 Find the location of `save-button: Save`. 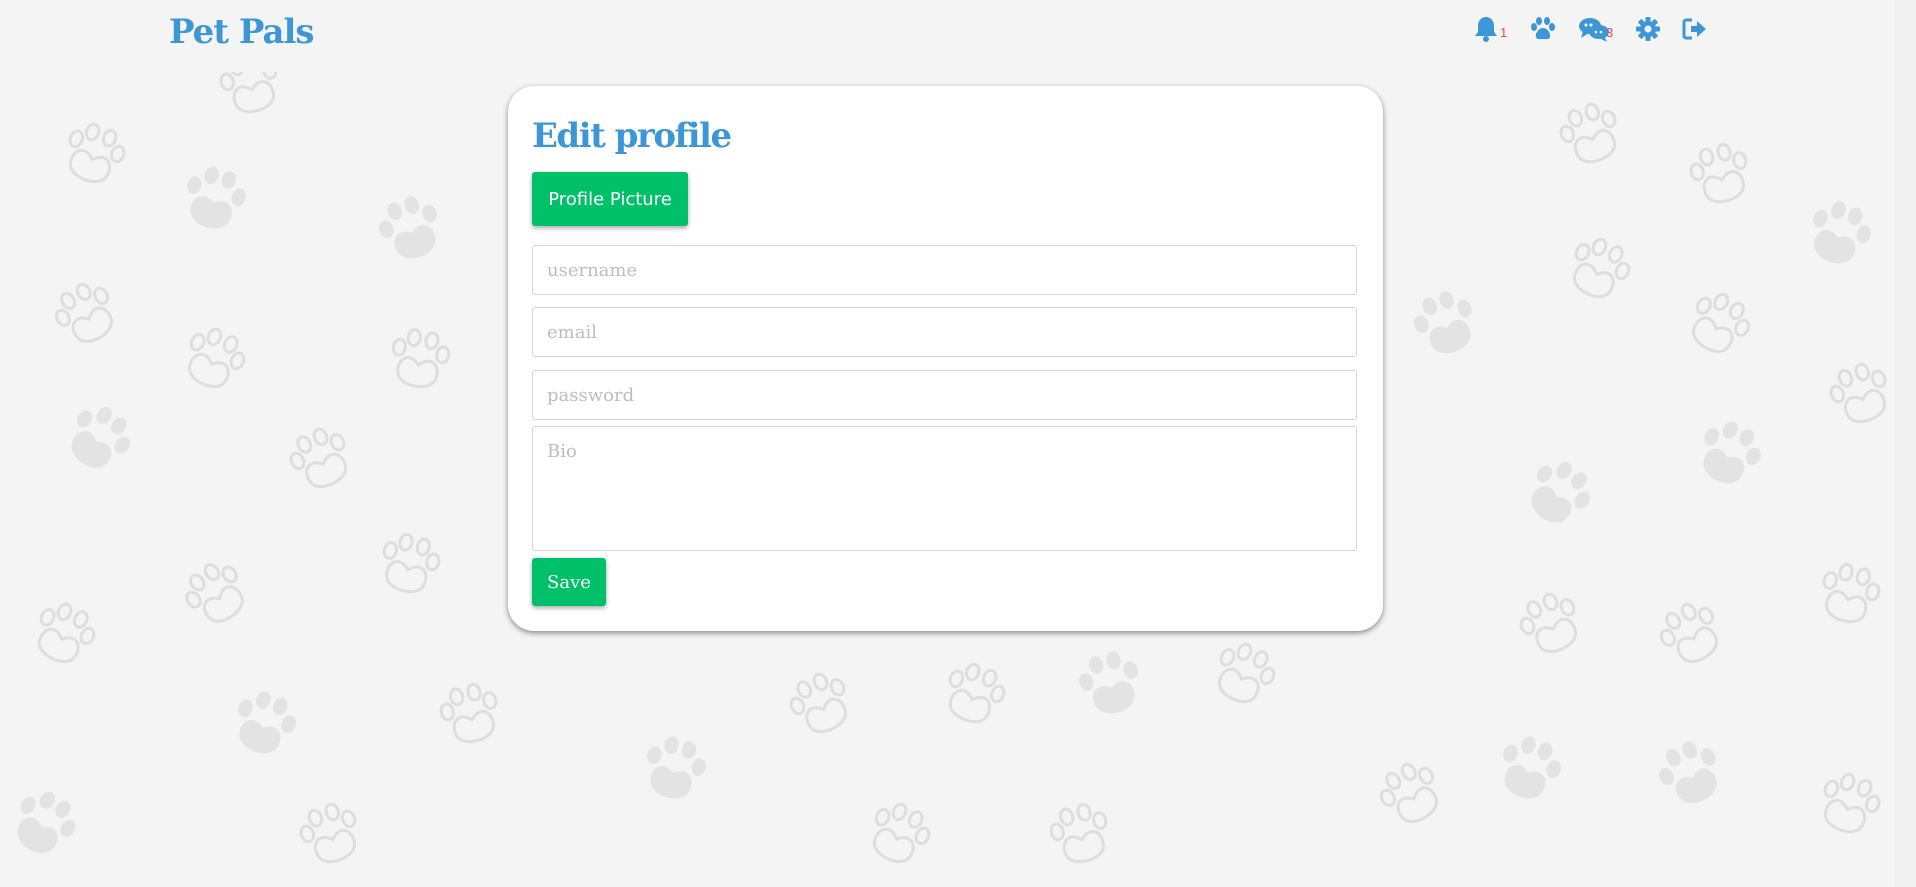

save-button: Save is located at coordinates (569, 582).